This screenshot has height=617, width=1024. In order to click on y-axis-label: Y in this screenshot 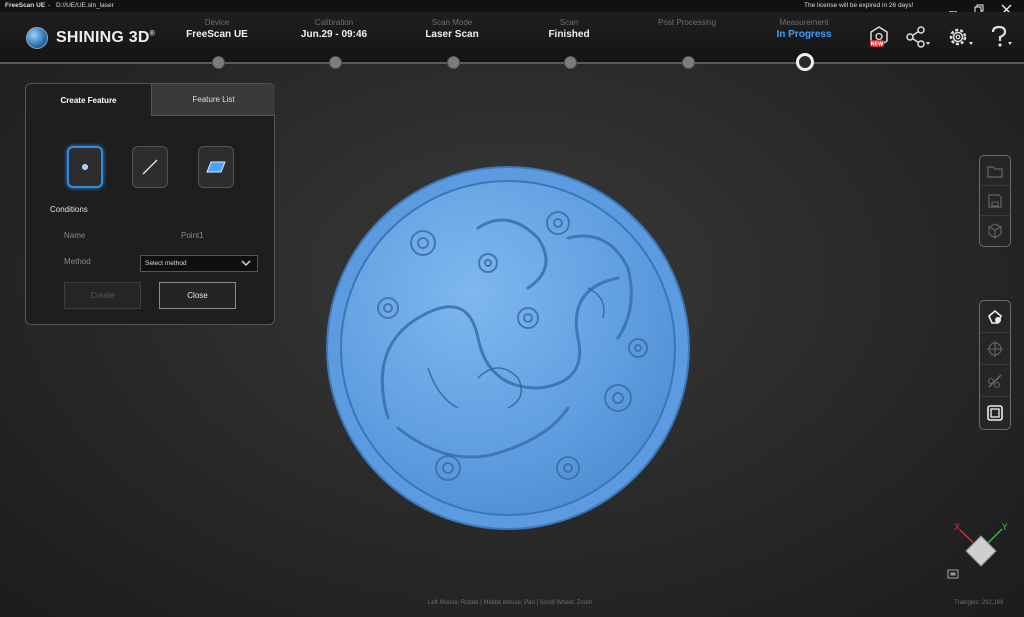, I will do `click(1004, 528)`.